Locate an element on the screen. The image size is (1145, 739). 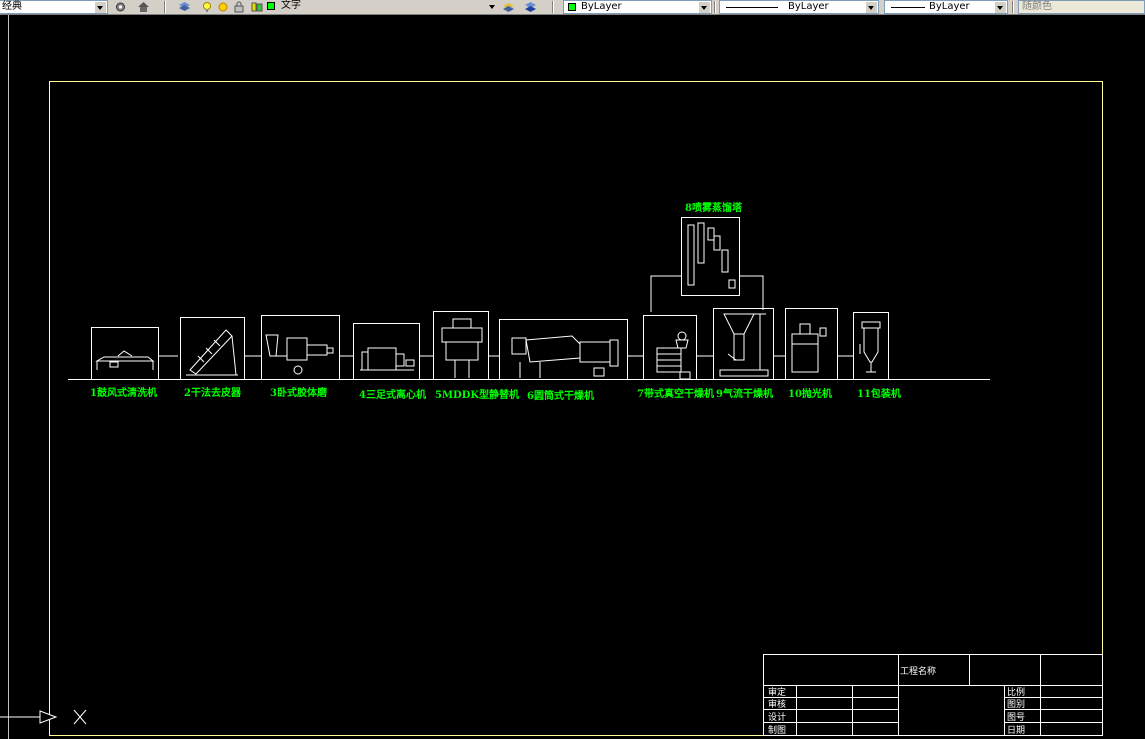
title-block-row-scale: 比例 is located at coordinates (1016, 692).